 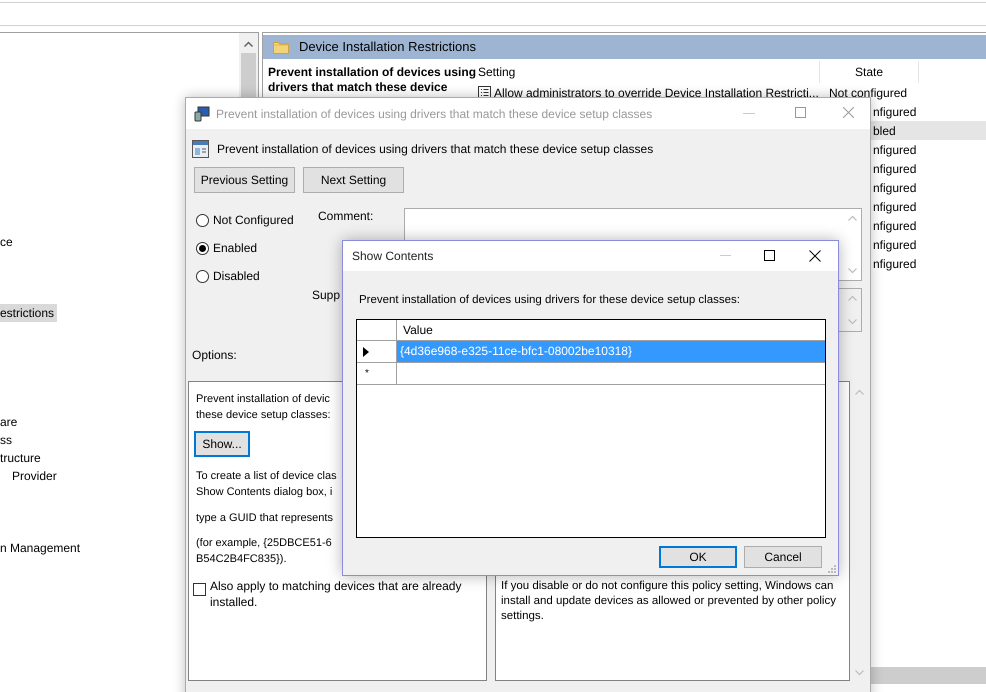 I want to click on checkbox, so click(x=199, y=589).